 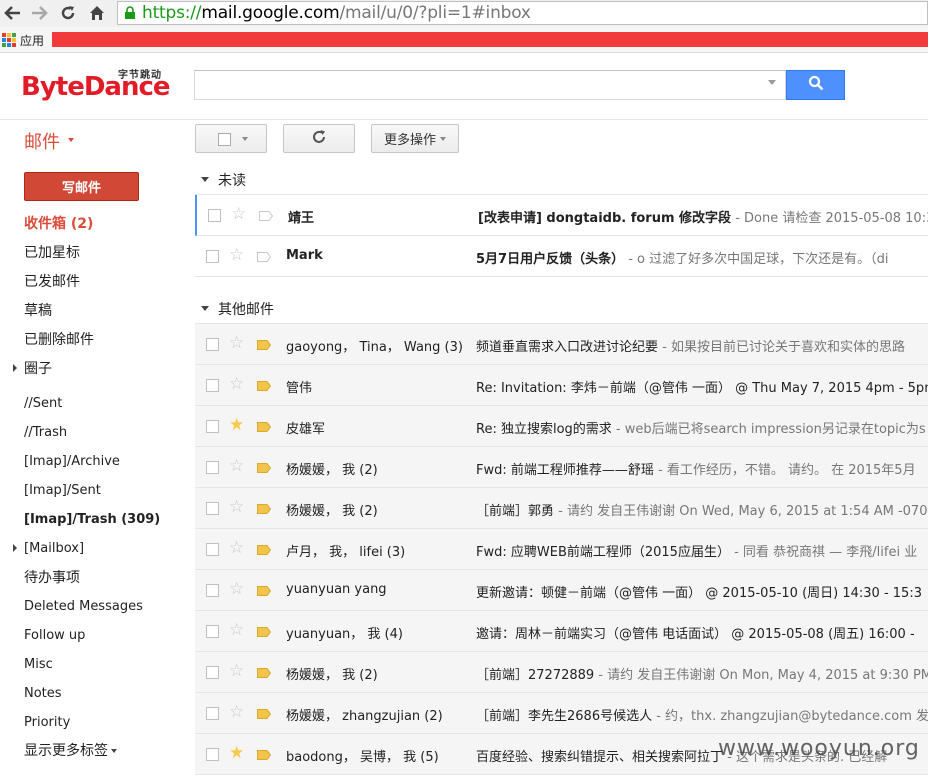 What do you see at coordinates (38, 311) in the screenshot?
I see `sidebar-item-drafts: 草稿` at bounding box center [38, 311].